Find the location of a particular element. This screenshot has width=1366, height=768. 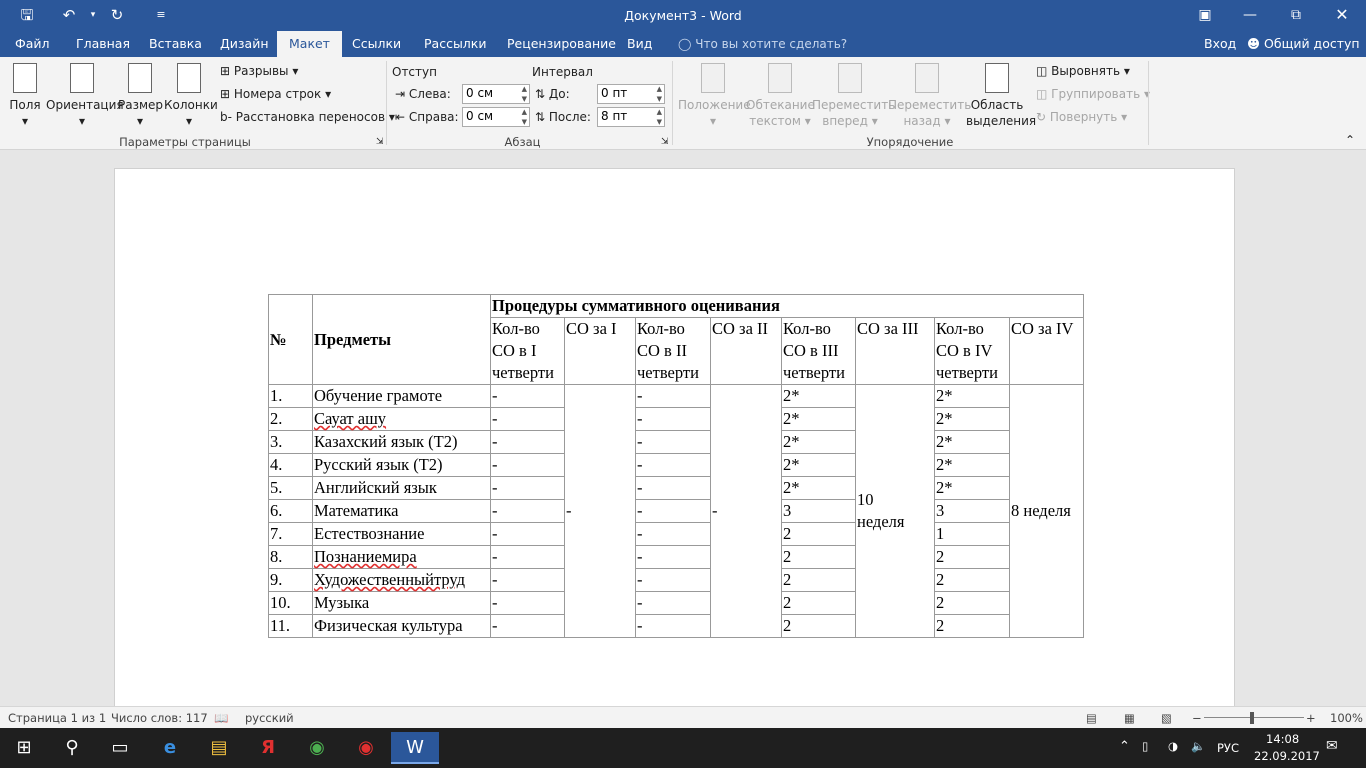

read-mode-icon: ▤ is located at coordinates (1091, 718).